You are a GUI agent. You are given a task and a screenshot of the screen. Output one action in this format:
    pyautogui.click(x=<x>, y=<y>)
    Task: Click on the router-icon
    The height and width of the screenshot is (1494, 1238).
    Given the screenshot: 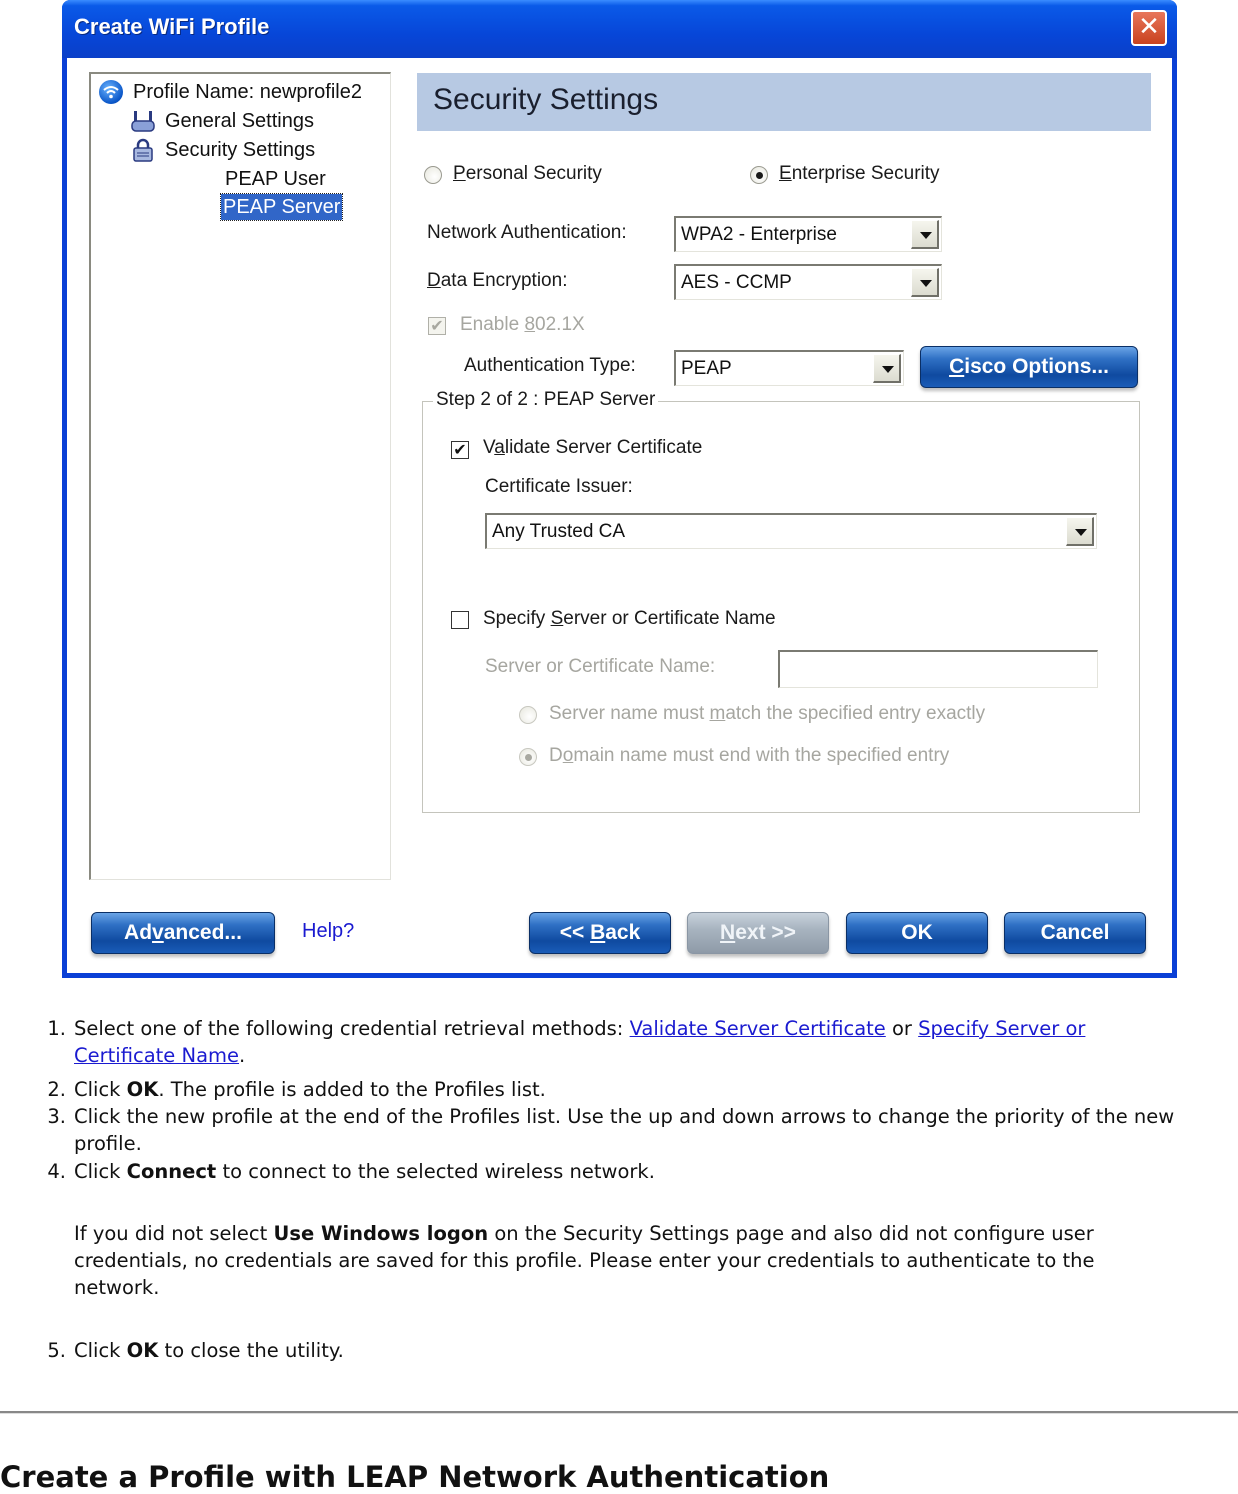 What is the action you would take?
    pyautogui.click(x=143, y=122)
    